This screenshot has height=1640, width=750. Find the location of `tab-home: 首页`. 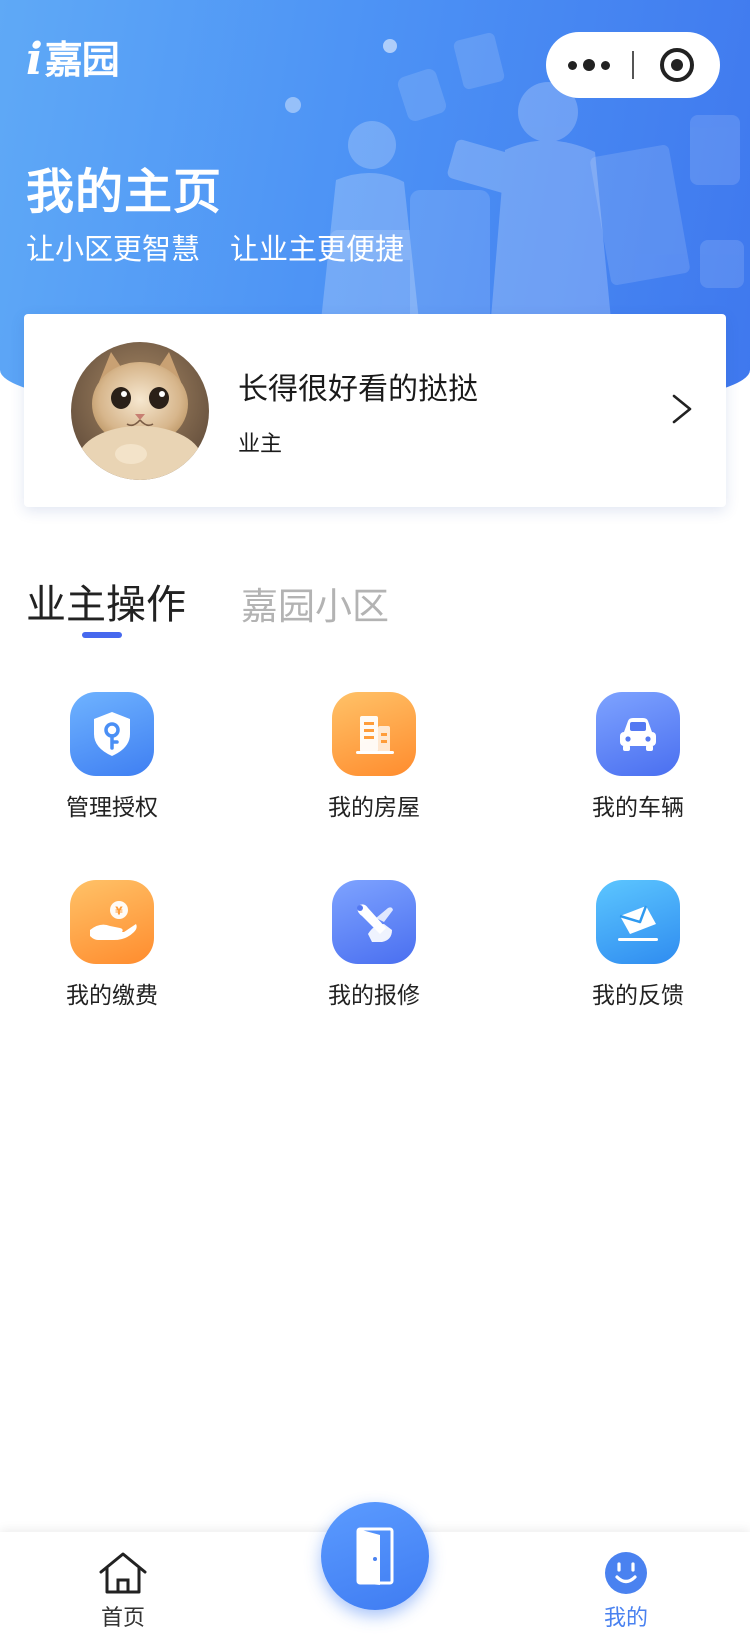

tab-home: 首页 is located at coordinates (123, 1586).